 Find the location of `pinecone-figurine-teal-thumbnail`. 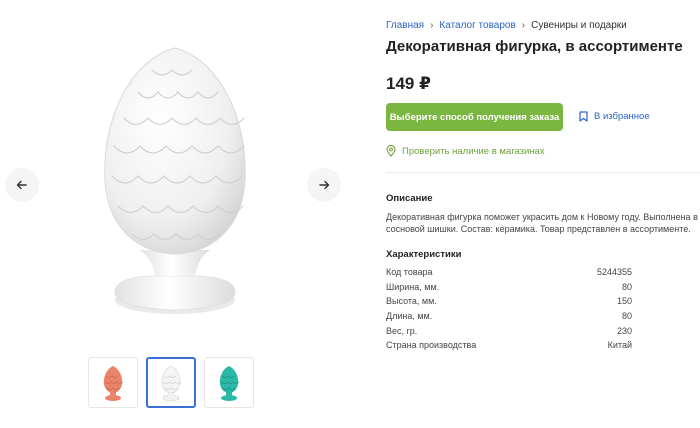

pinecone-figurine-teal-thumbnail is located at coordinates (229, 383).